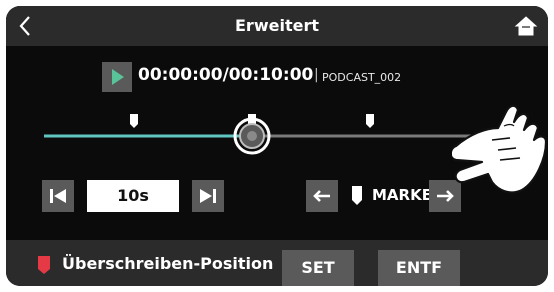 The width and height of the screenshot is (554, 292). I want to click on skip-next-icon, so click(208, 196).